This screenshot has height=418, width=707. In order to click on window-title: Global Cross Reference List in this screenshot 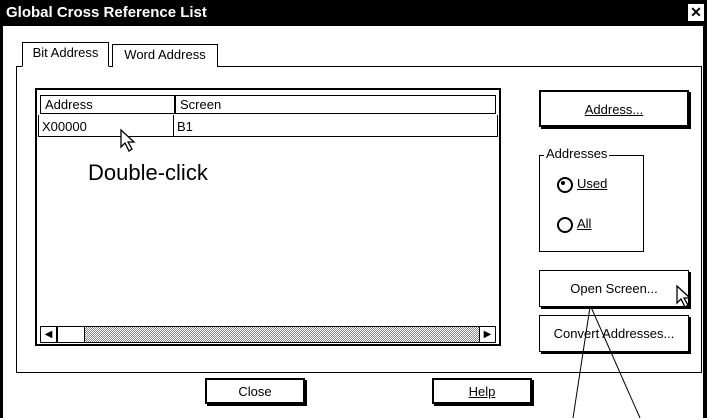, I will do `click(106, 12)`.